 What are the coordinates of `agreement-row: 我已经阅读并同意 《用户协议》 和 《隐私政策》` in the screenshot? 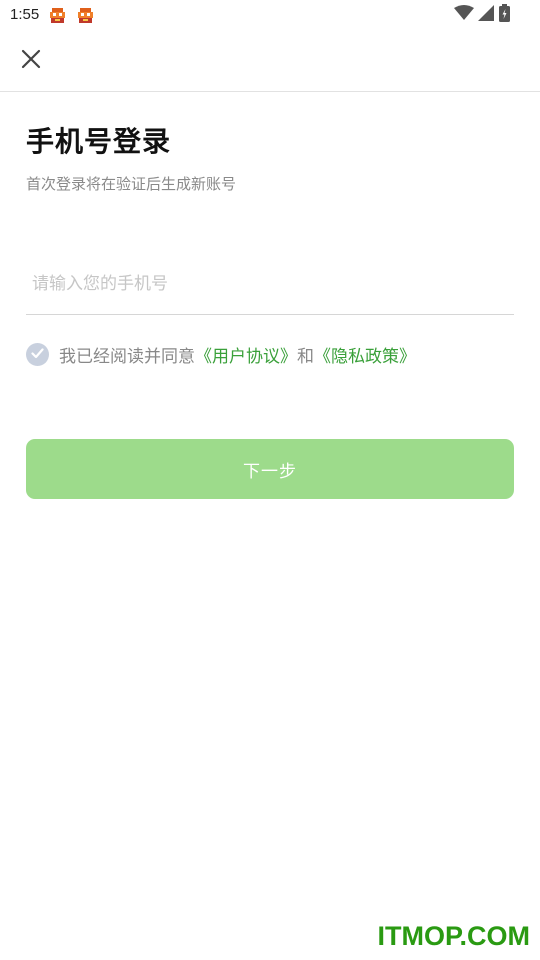 It's located at (221, 354).